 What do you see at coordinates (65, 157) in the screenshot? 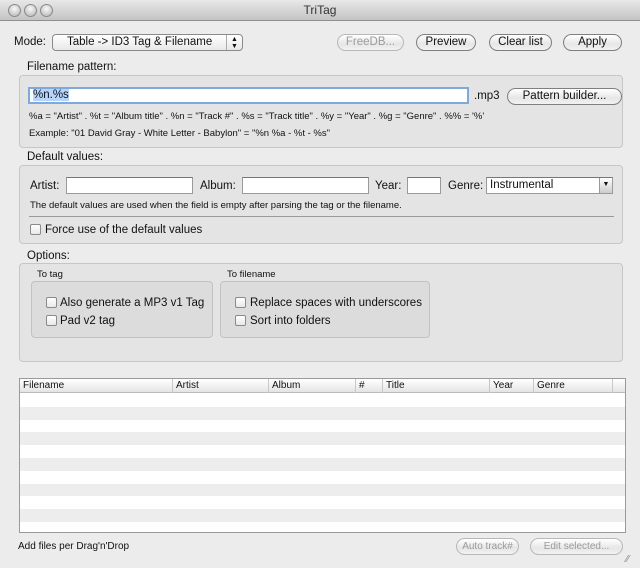
I see `default-values-label: Default values:` at bounding box center [65, 157].